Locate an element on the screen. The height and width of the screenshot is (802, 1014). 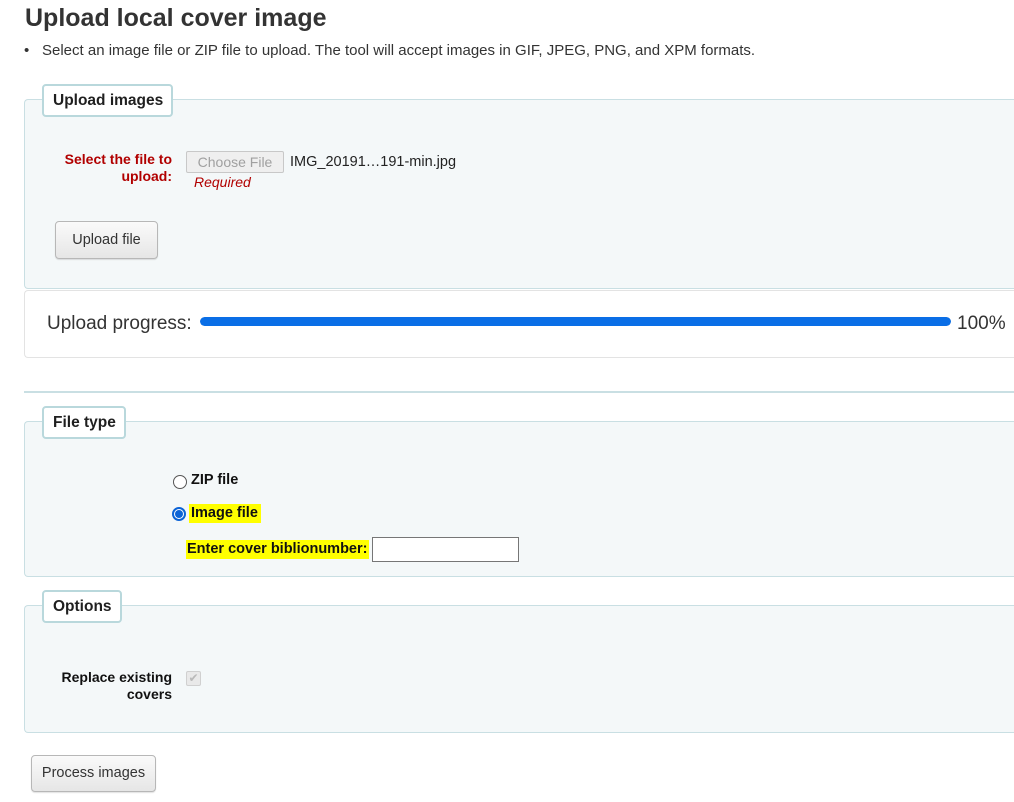
replace-covers-checkbox: ✔ is located at coordinates (193, 678).